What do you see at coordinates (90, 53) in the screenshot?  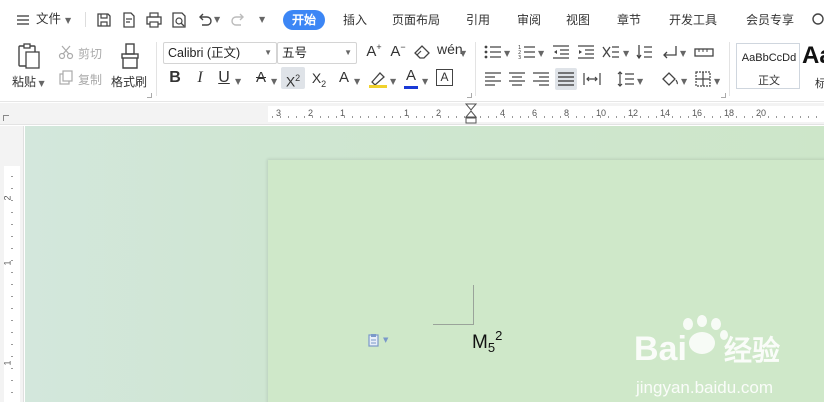 I see `cut-label: 剪切` at bounding box center [90, 53].